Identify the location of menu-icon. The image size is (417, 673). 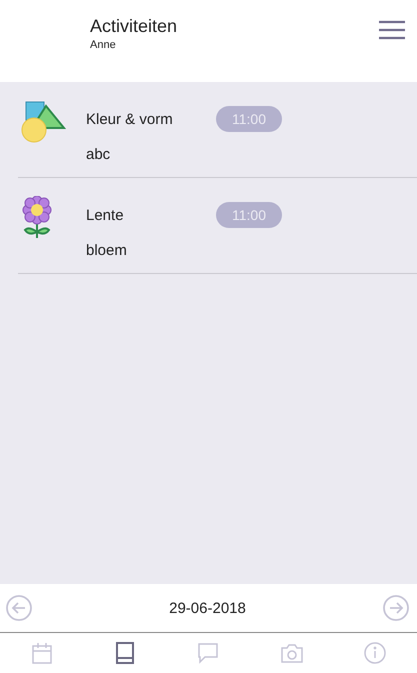
(392, 30).